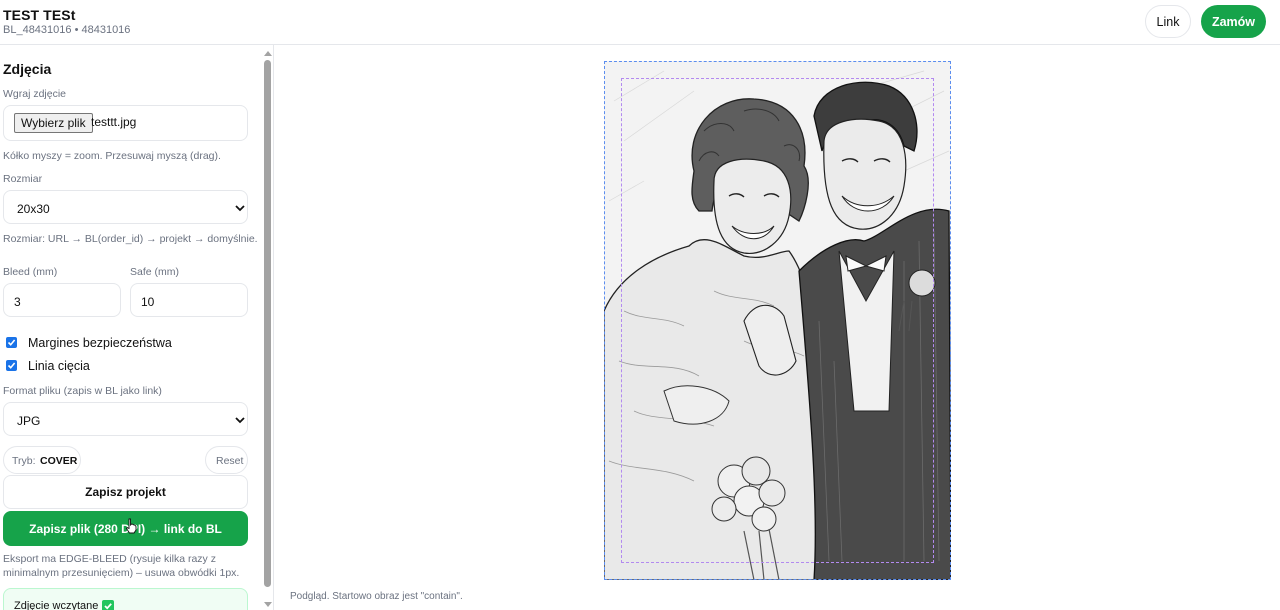  What do you see at coordinates (376, 596) in the screenshot?
I see `preview-note: Podgląd. Startowo obraz jest "contain".` at bounding box center [376, 596].